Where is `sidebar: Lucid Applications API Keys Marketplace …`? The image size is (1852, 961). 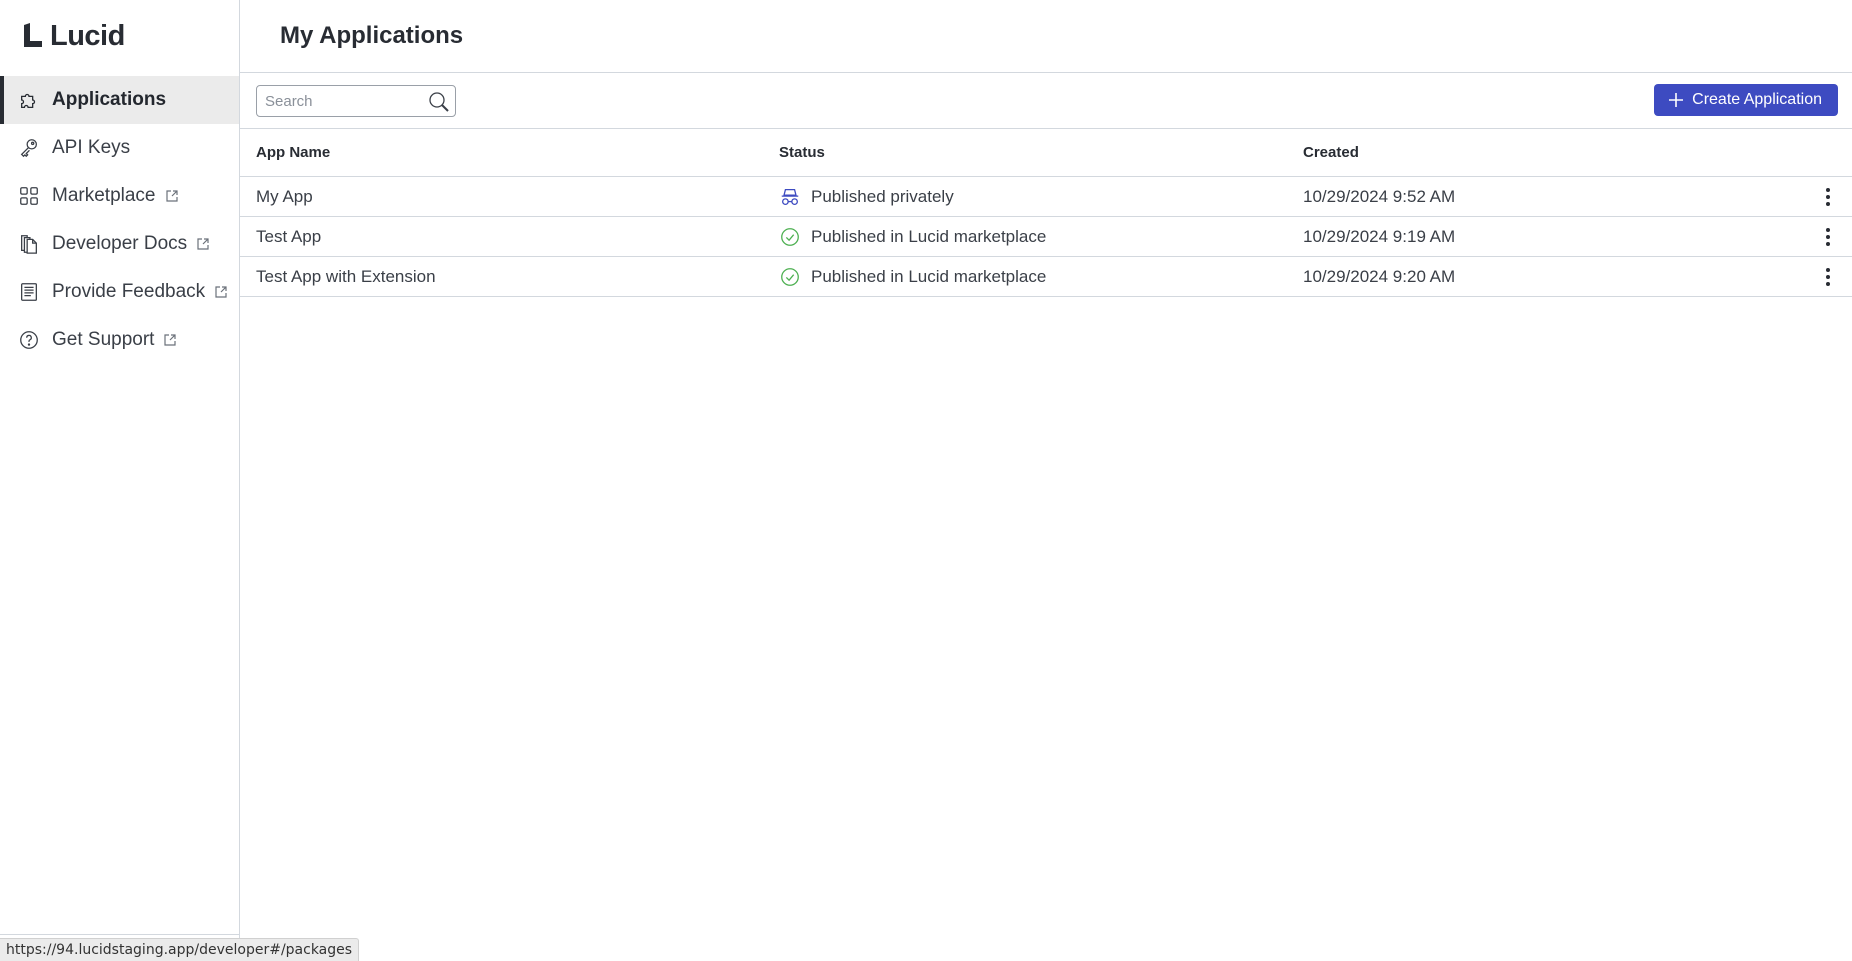
sidebar: Lucid Applications API Keys Marketplace … is located at coordinates (120, 480).